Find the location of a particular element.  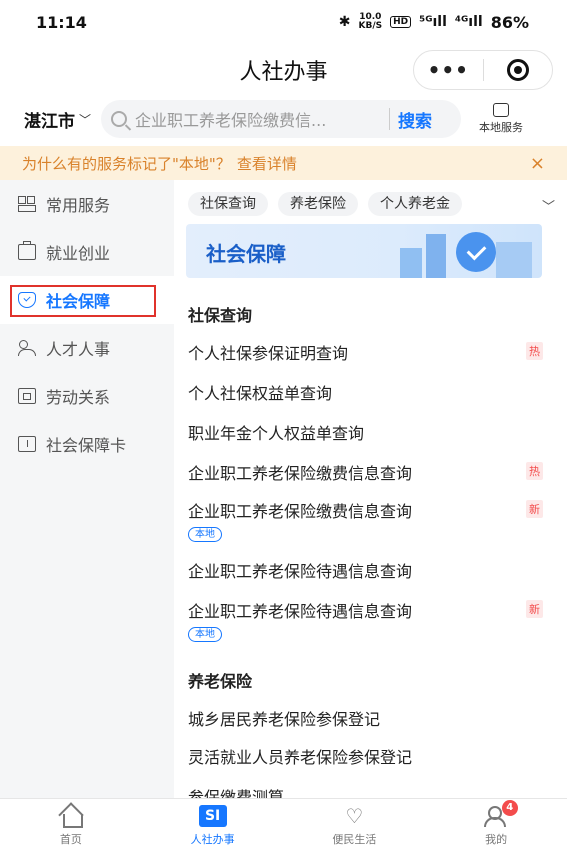

sidebar-item-ss-card: 社会保障卡 is located at coordinates (87, 444).